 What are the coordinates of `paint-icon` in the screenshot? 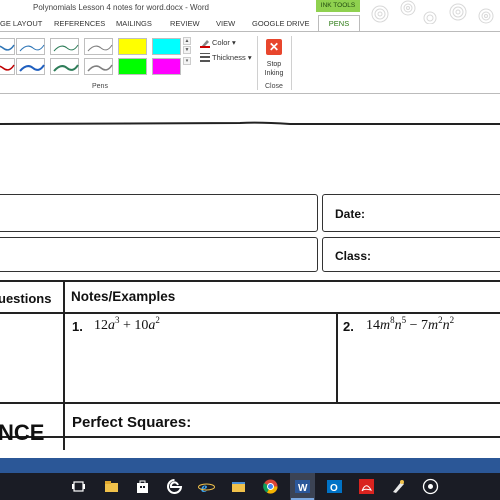 It's located at (398, 486).